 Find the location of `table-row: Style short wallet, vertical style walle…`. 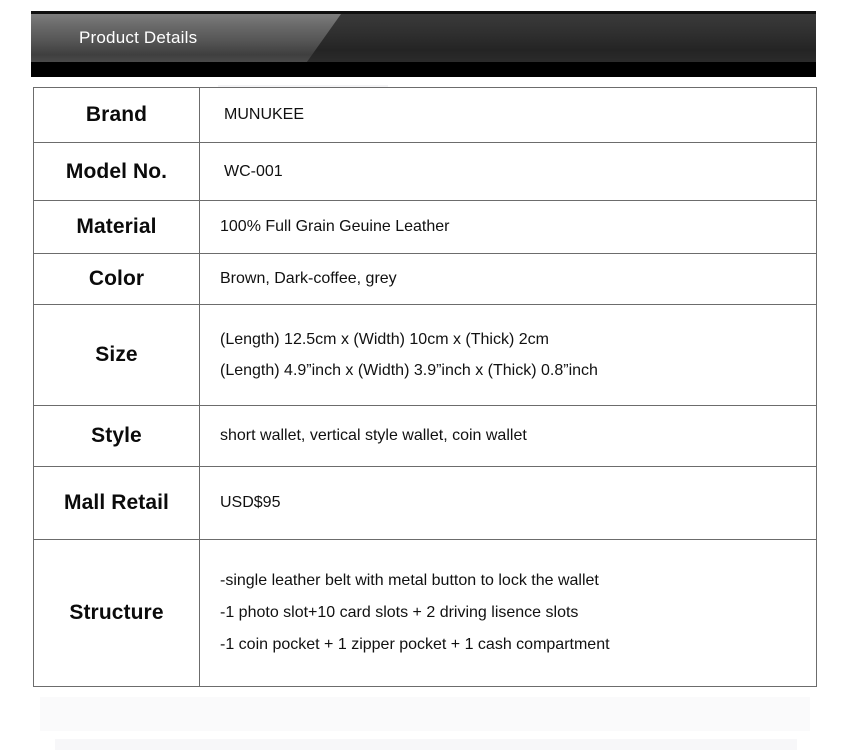

table-row: Style short wallet, vertical style walle… is located at coordinates (425, 436).